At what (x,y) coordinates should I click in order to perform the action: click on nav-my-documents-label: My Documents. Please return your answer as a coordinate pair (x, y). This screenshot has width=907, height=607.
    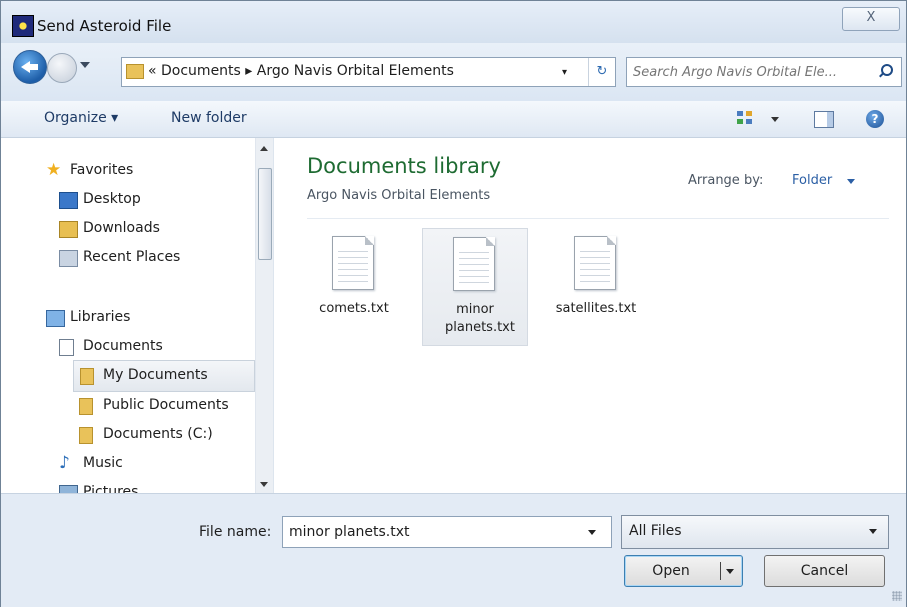
    Looking at the image, I should click on (155, 375).